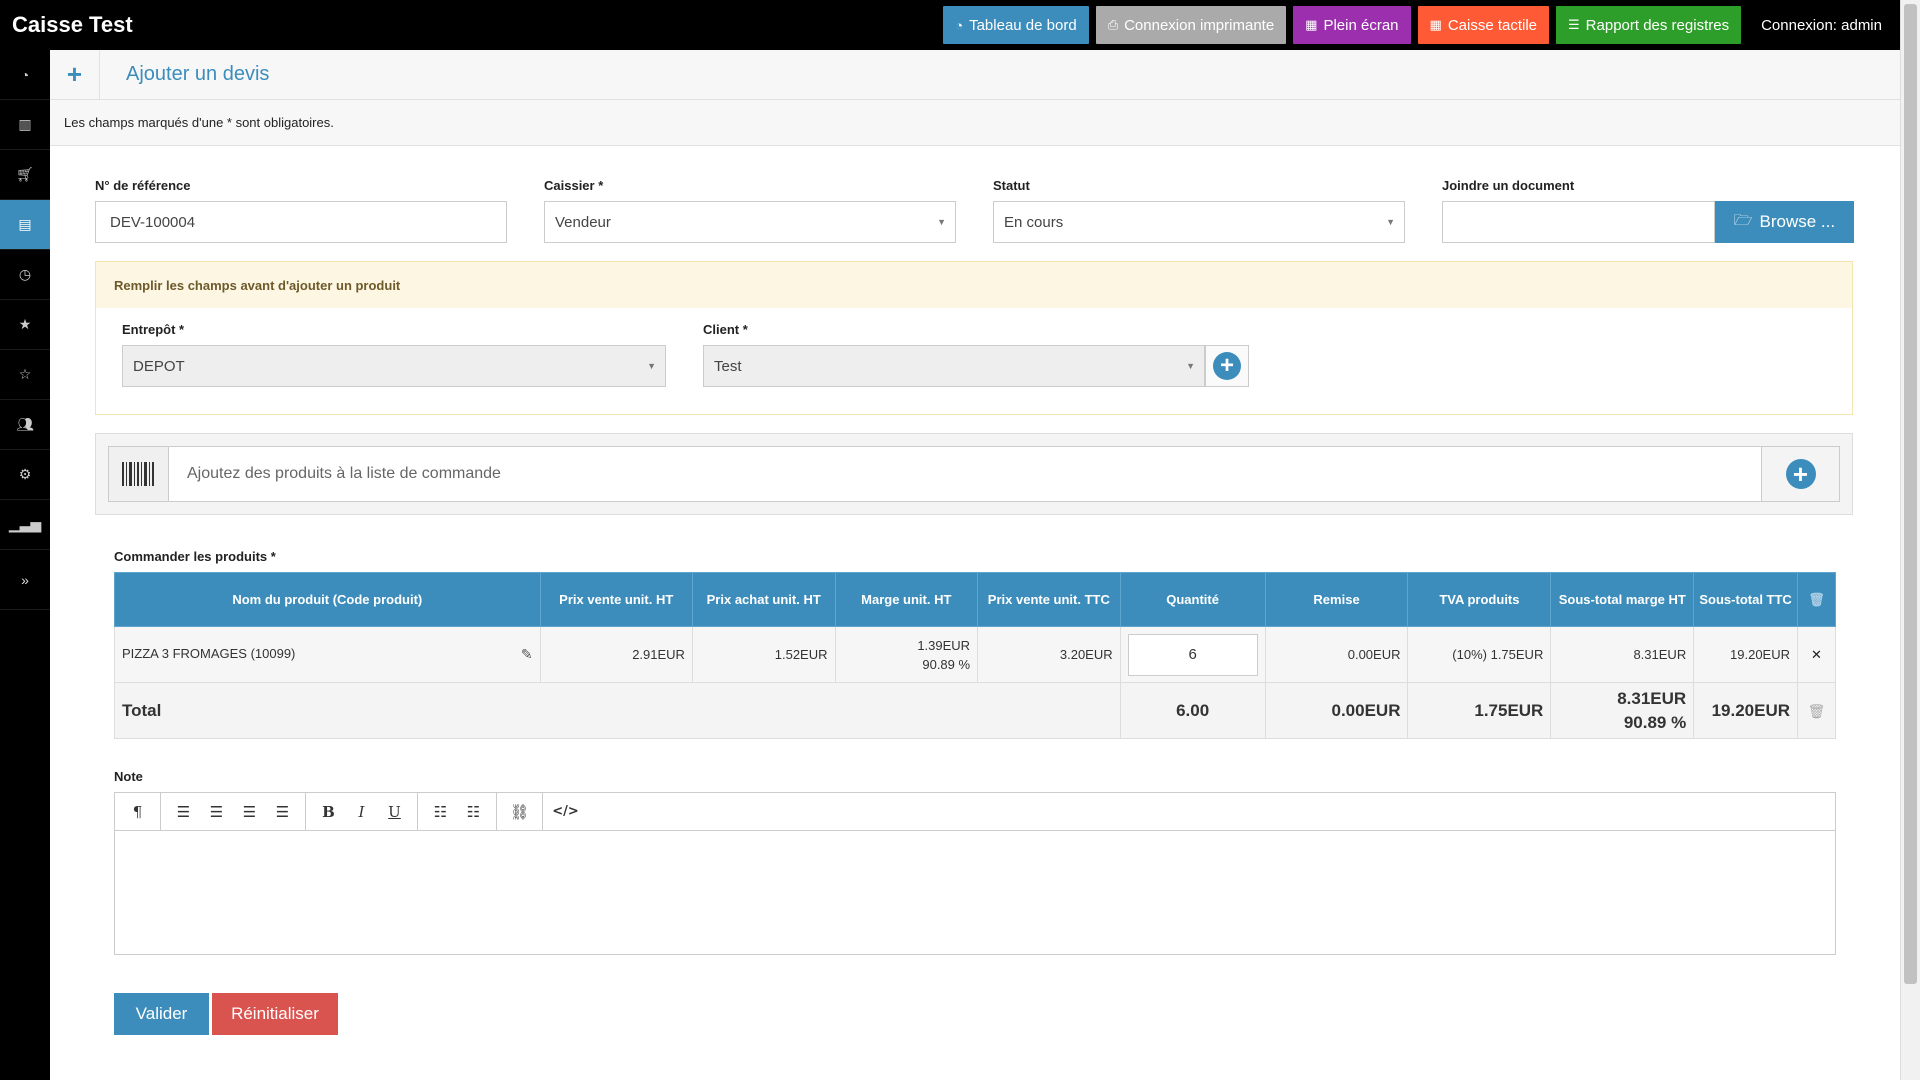  I want to click on sidebar-item-favorites: ★, so click(25, 325).